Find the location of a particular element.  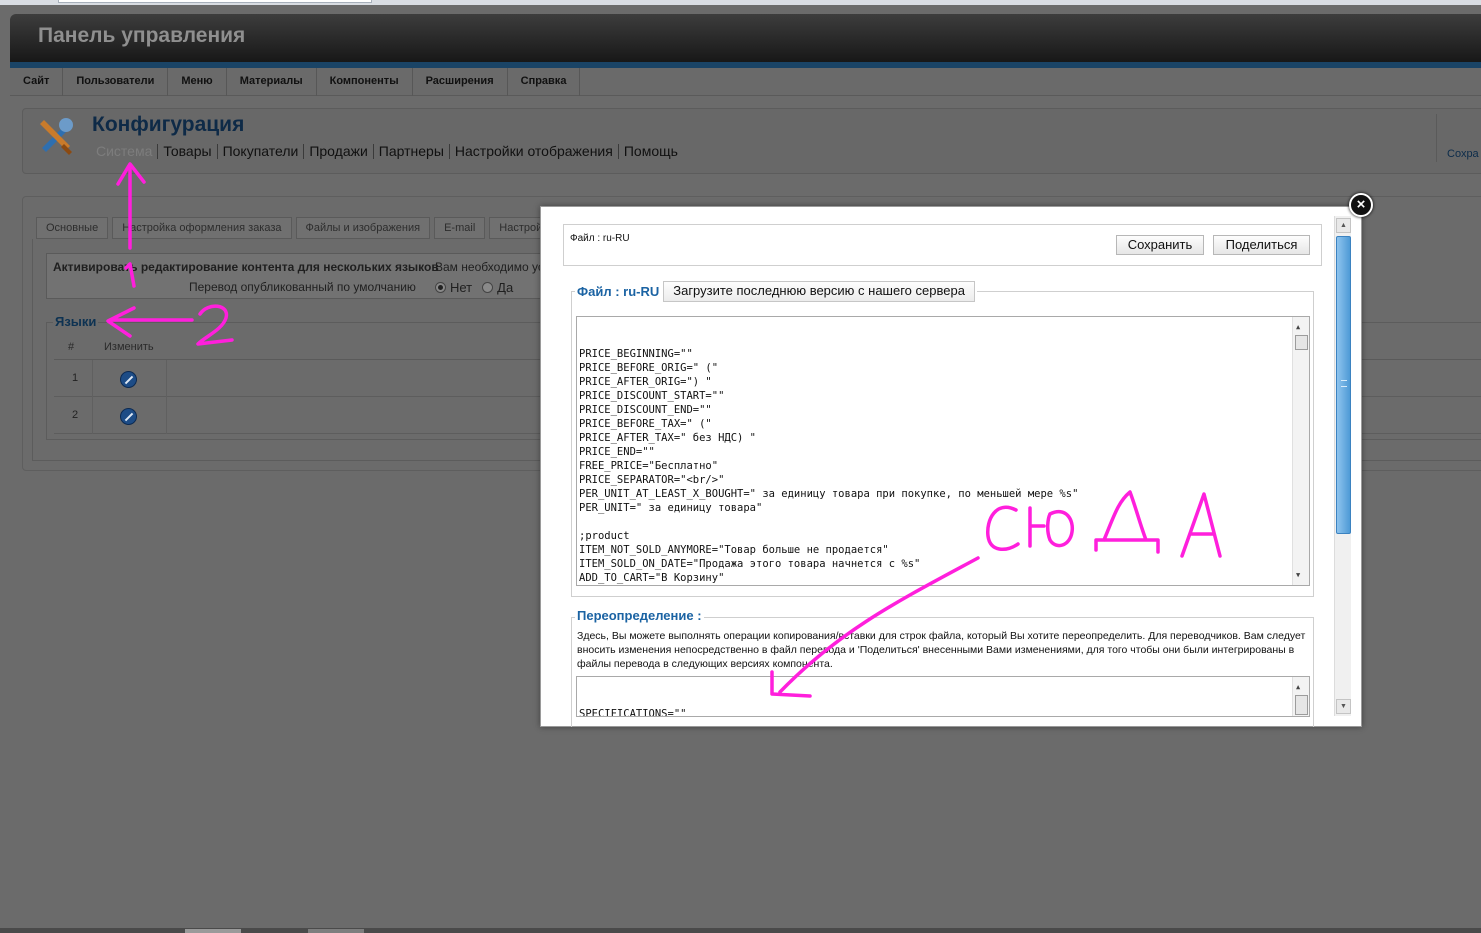

menu-item-users: Пользователи is located at coordinates (116, 82).